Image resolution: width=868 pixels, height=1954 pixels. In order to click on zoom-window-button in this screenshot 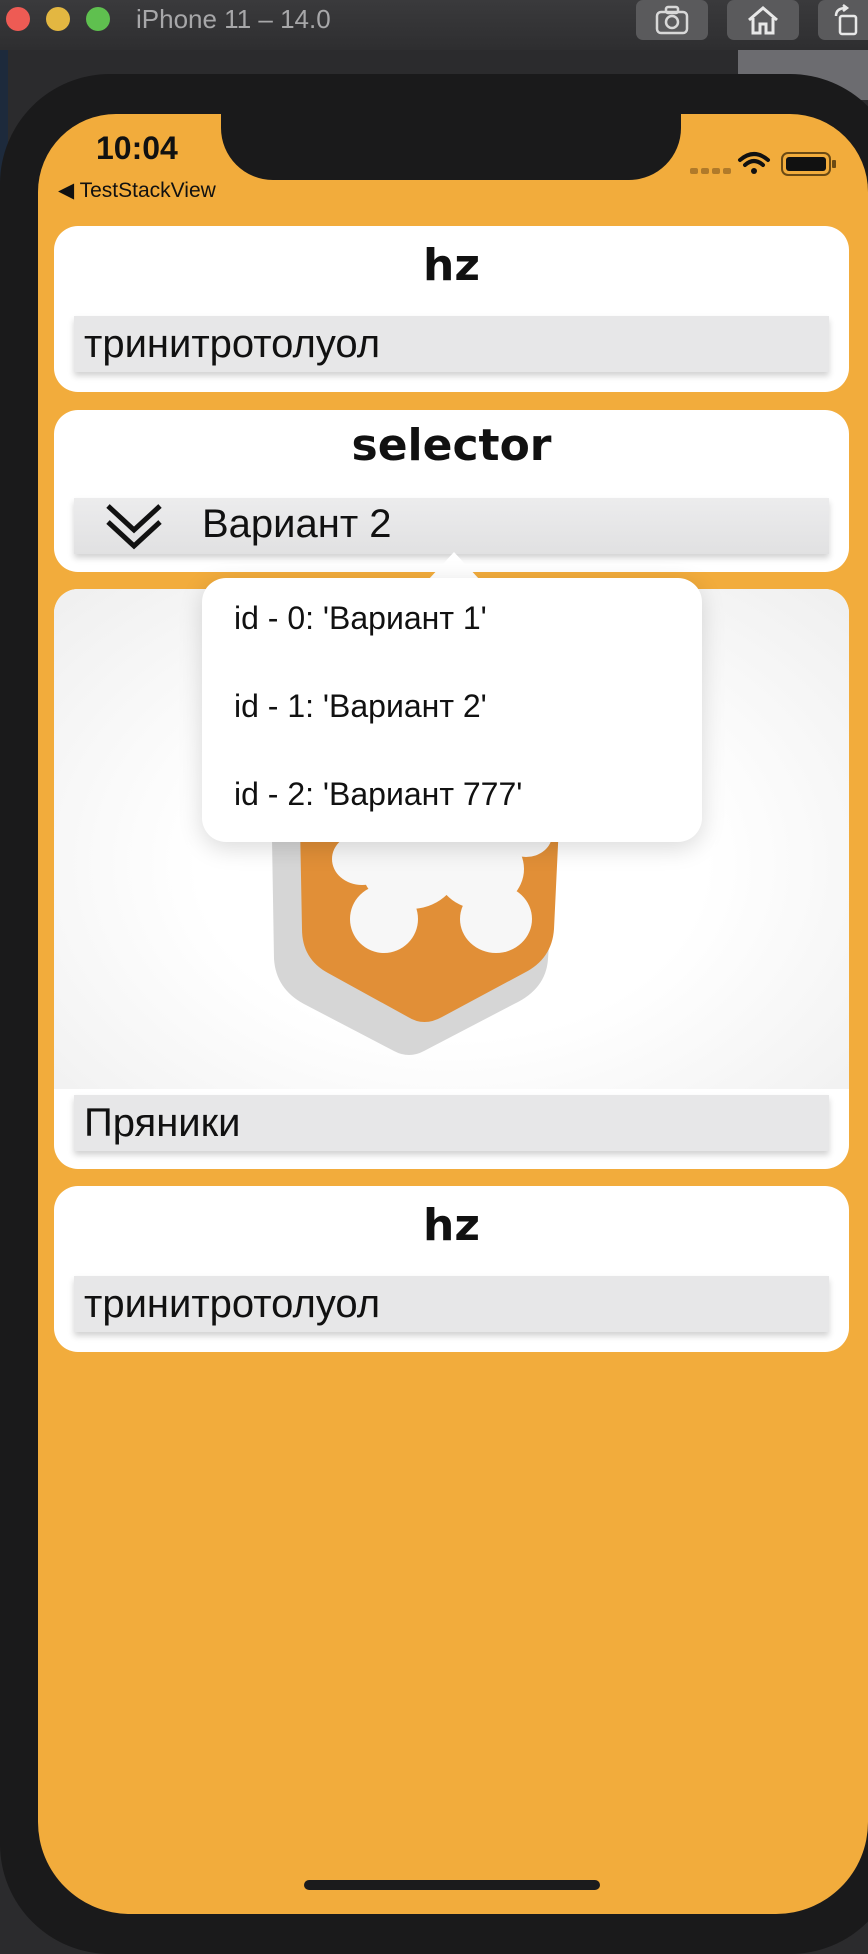, I will do `click(98, 19)`.